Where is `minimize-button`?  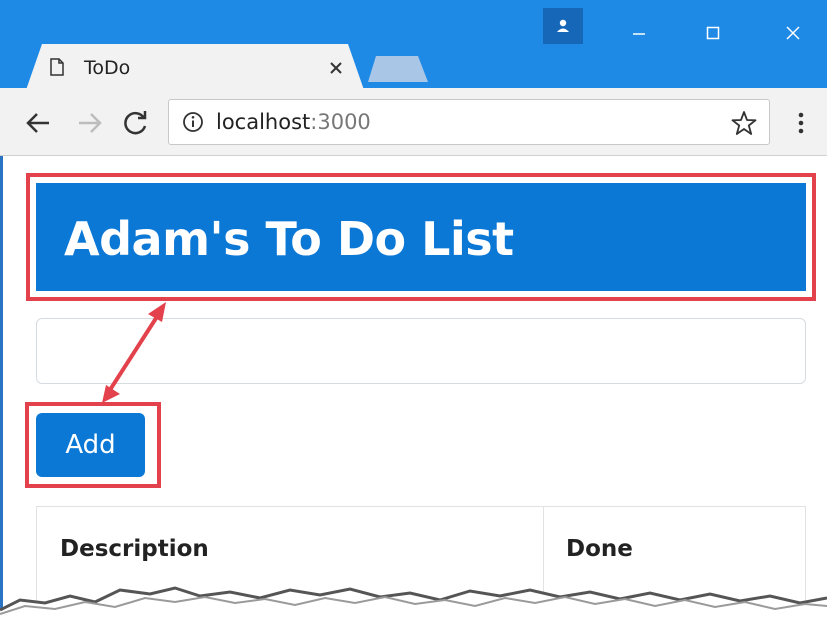
minimize-button is located at coordinates (639, 33).